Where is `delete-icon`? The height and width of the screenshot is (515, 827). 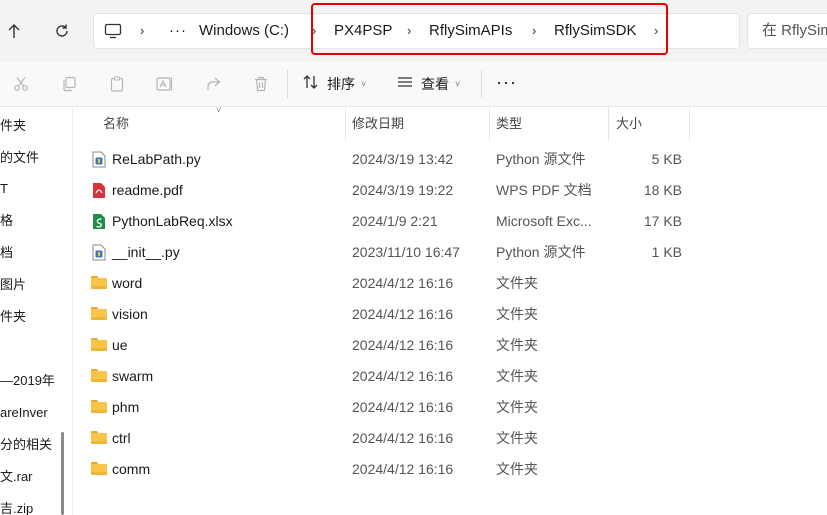
delete-icon is located at coordinates (261, 84).